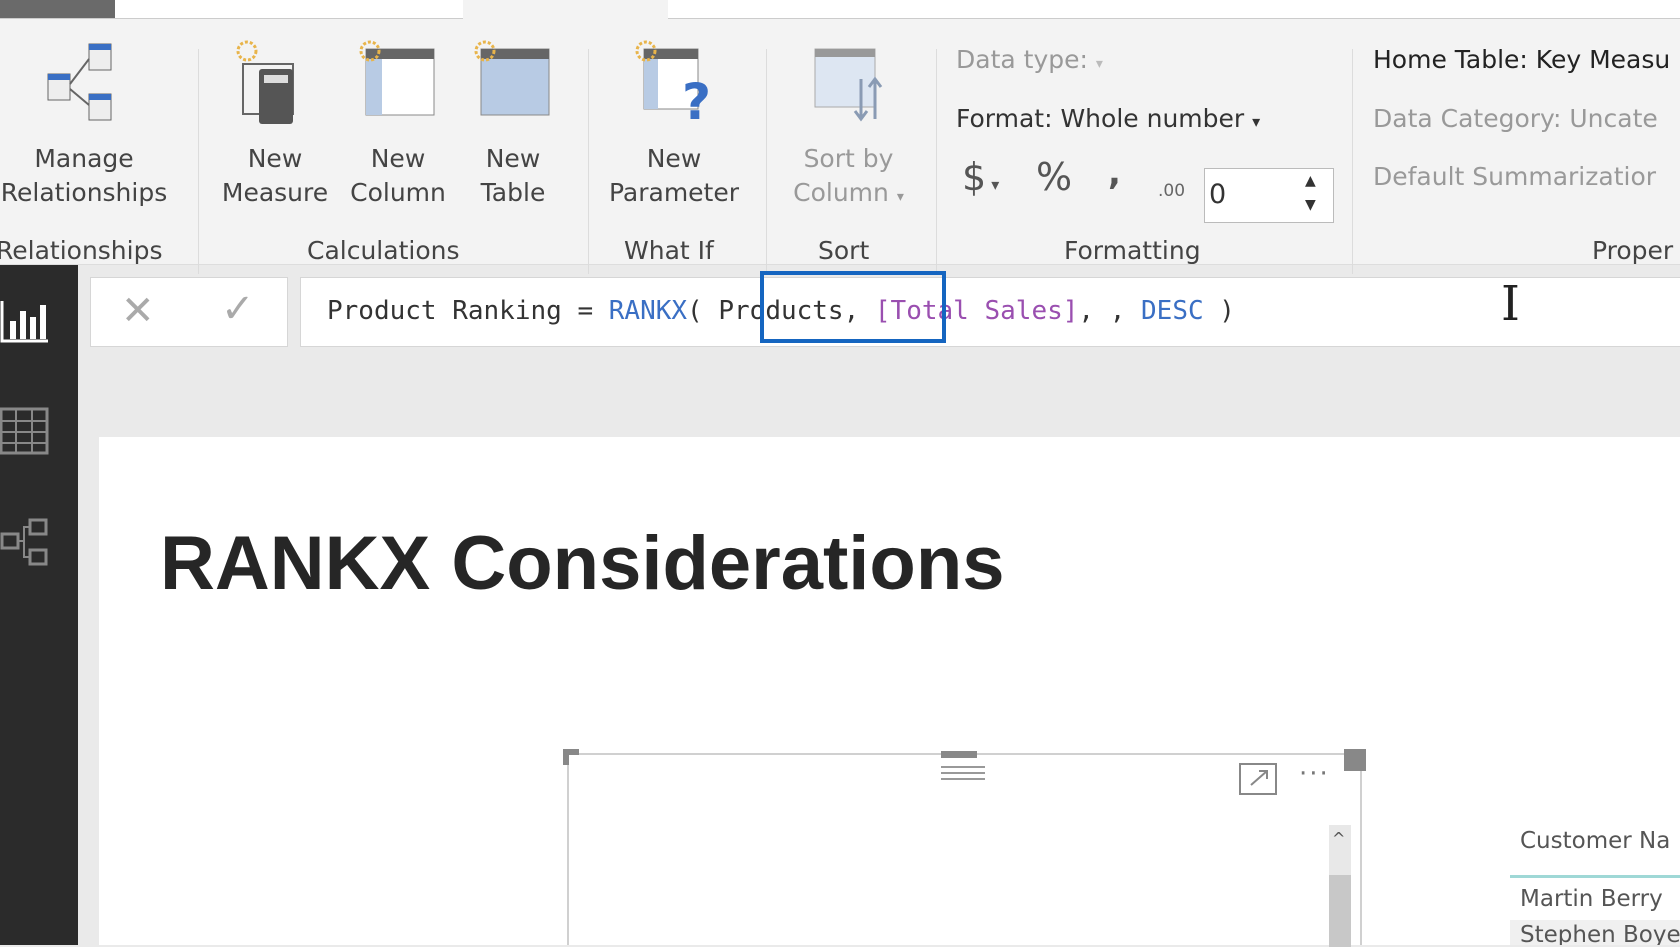  Describe the element at coordinates (565, 9) in the screenshot. I see `tab-modeling` at that location.